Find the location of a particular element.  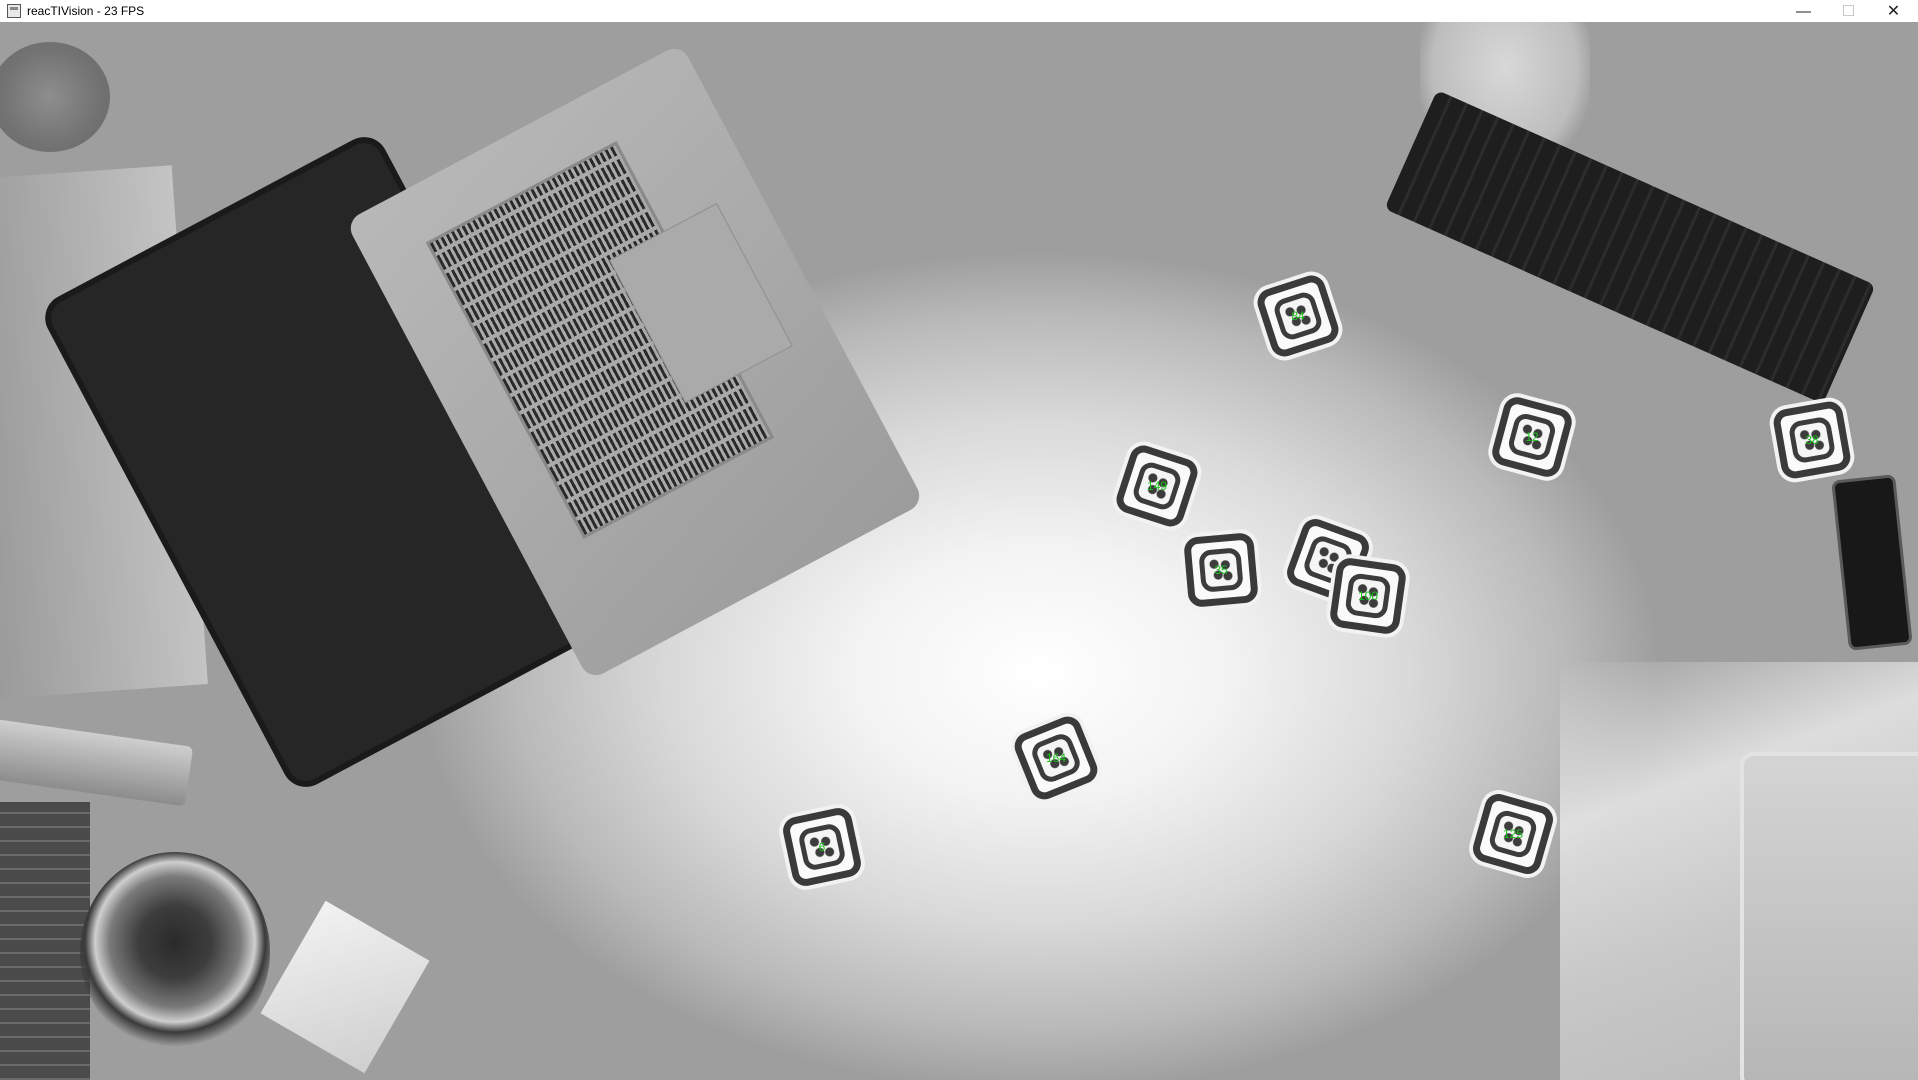

minimize-button: — is located at coordinates (1803, 11).